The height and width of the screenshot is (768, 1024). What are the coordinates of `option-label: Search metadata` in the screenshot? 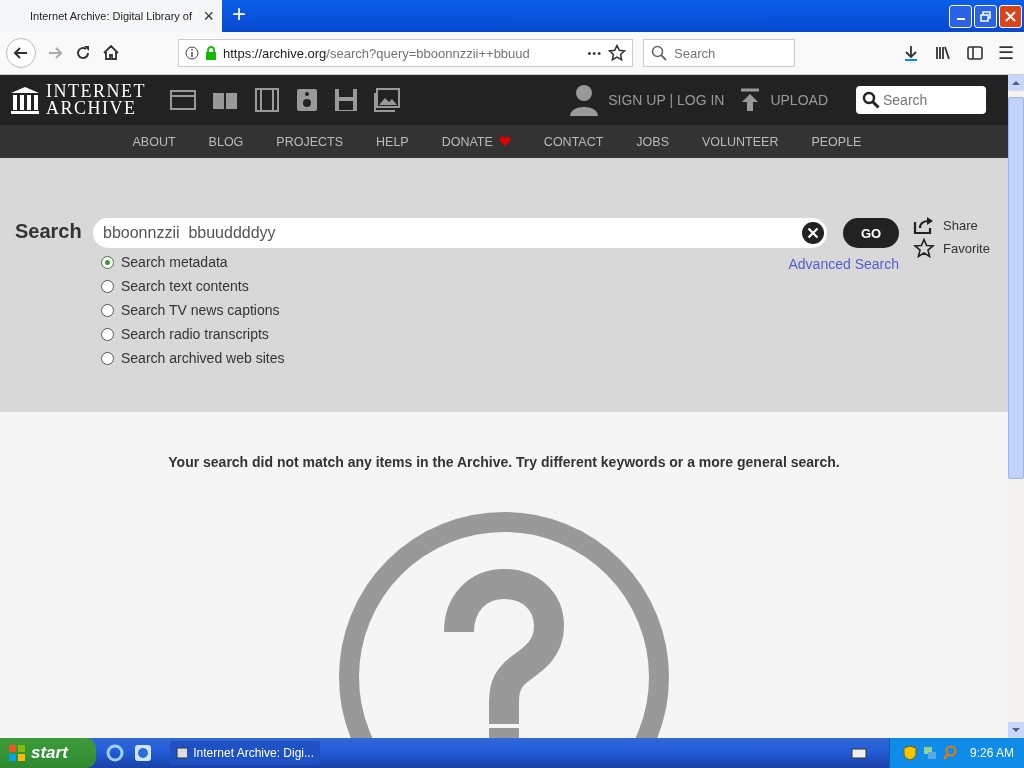 It's located at (174, 262).